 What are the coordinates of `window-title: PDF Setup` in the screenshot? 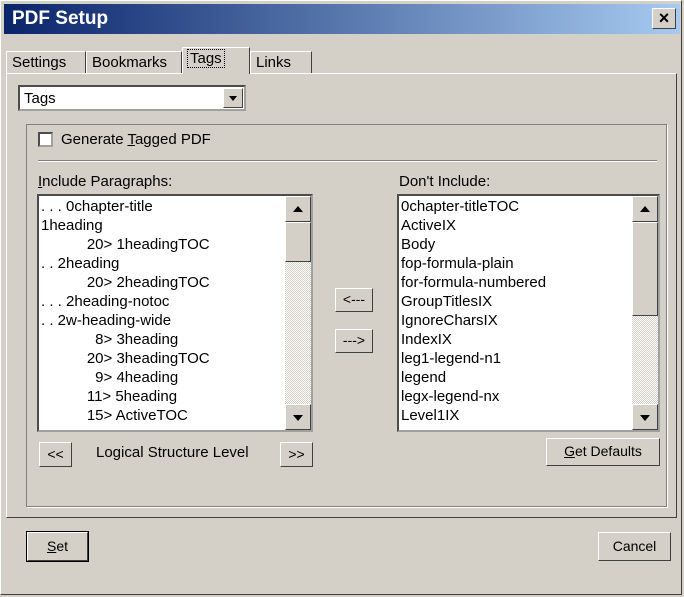 It's located at (60, 18).